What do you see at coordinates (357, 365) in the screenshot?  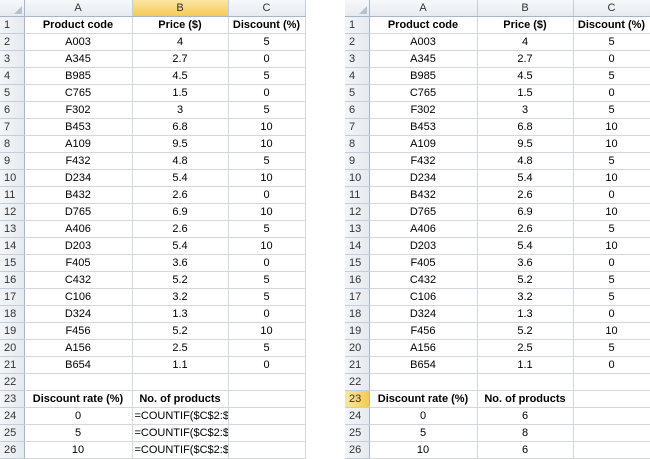 I see `row-header: 21` at bounding box center [357, 365].